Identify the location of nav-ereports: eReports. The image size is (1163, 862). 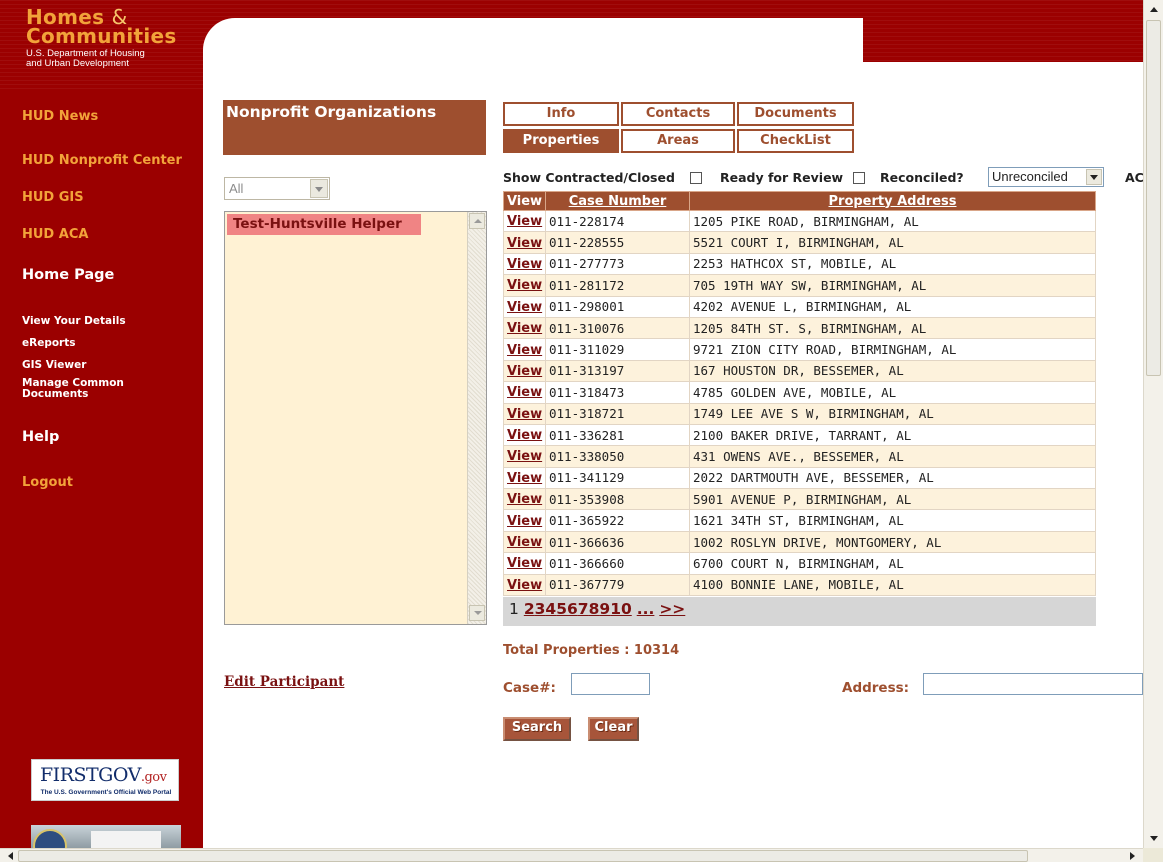
(49, 343).